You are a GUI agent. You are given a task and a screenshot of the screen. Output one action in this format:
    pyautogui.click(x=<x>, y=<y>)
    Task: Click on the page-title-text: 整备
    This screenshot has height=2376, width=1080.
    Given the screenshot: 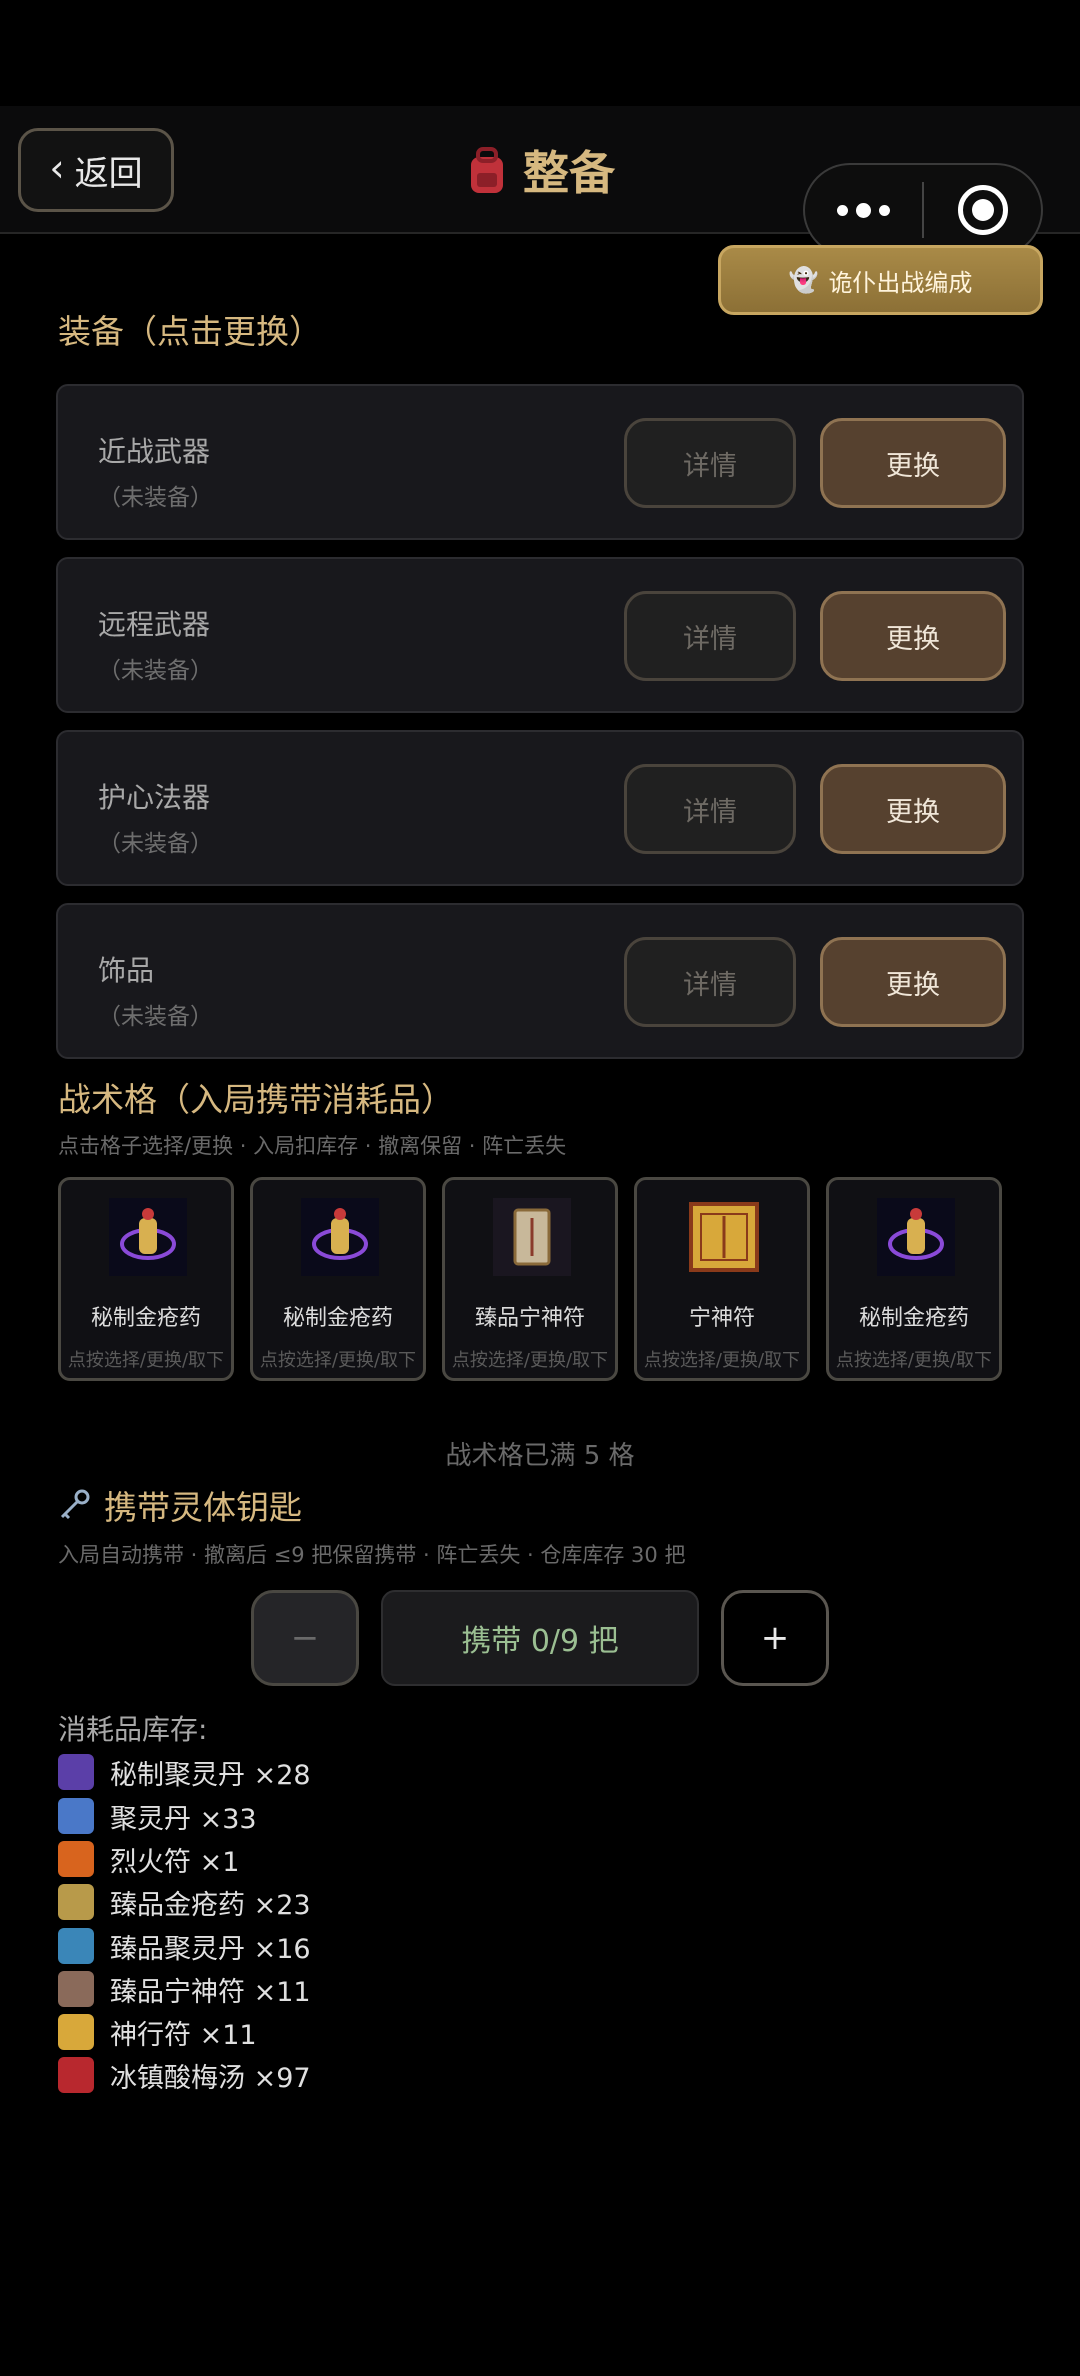 What is the action you would take?
    pyautogui.click(x=569, y=173)
    